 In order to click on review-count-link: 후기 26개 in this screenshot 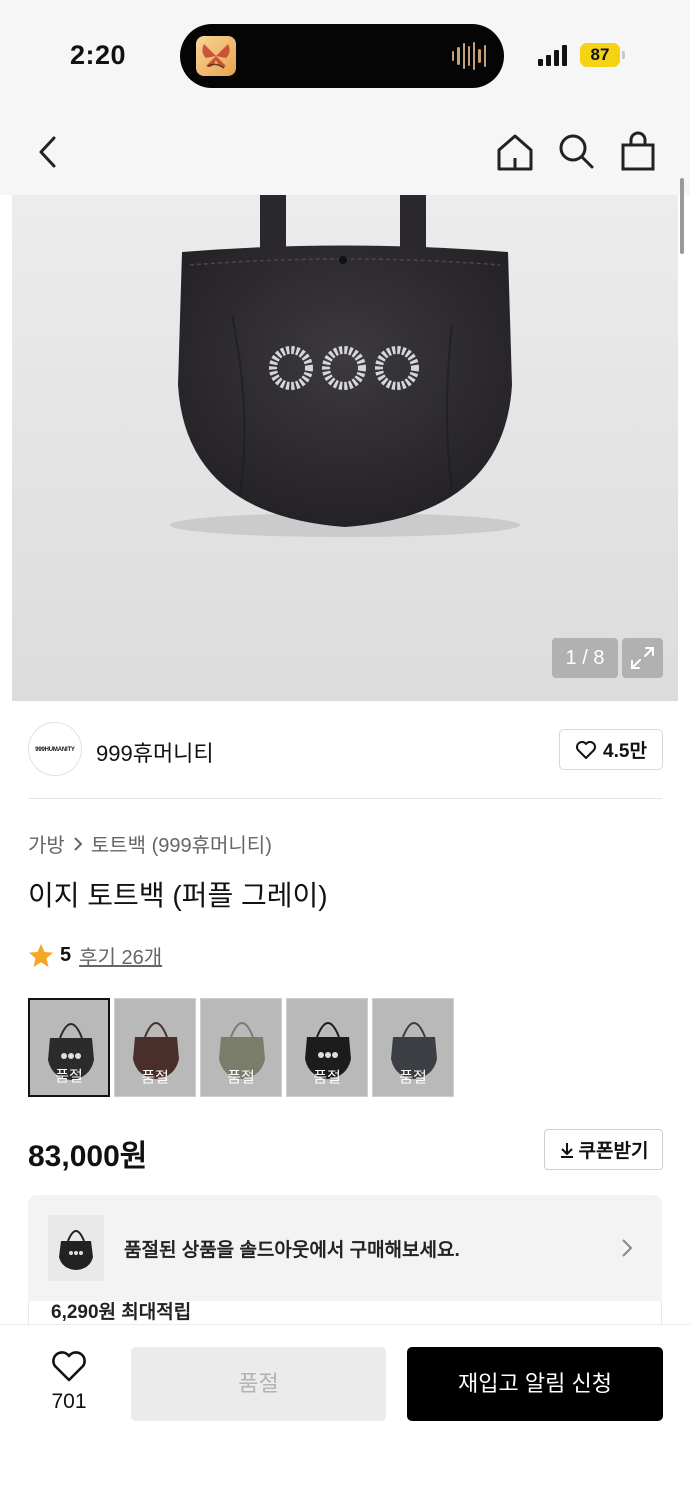, I will do `click(120, 955)`.